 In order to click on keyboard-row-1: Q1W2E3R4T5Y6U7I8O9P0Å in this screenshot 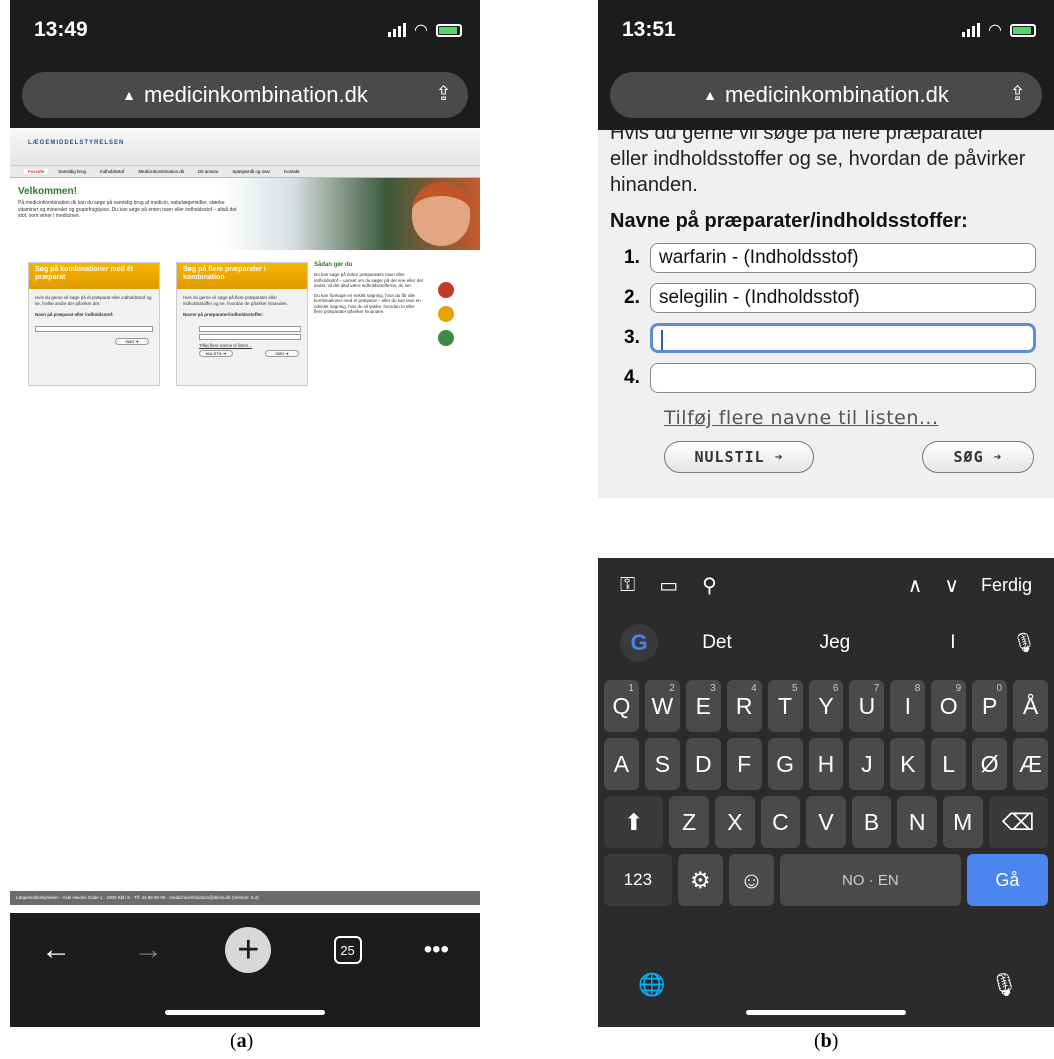, I will do `click(826, 706)`.